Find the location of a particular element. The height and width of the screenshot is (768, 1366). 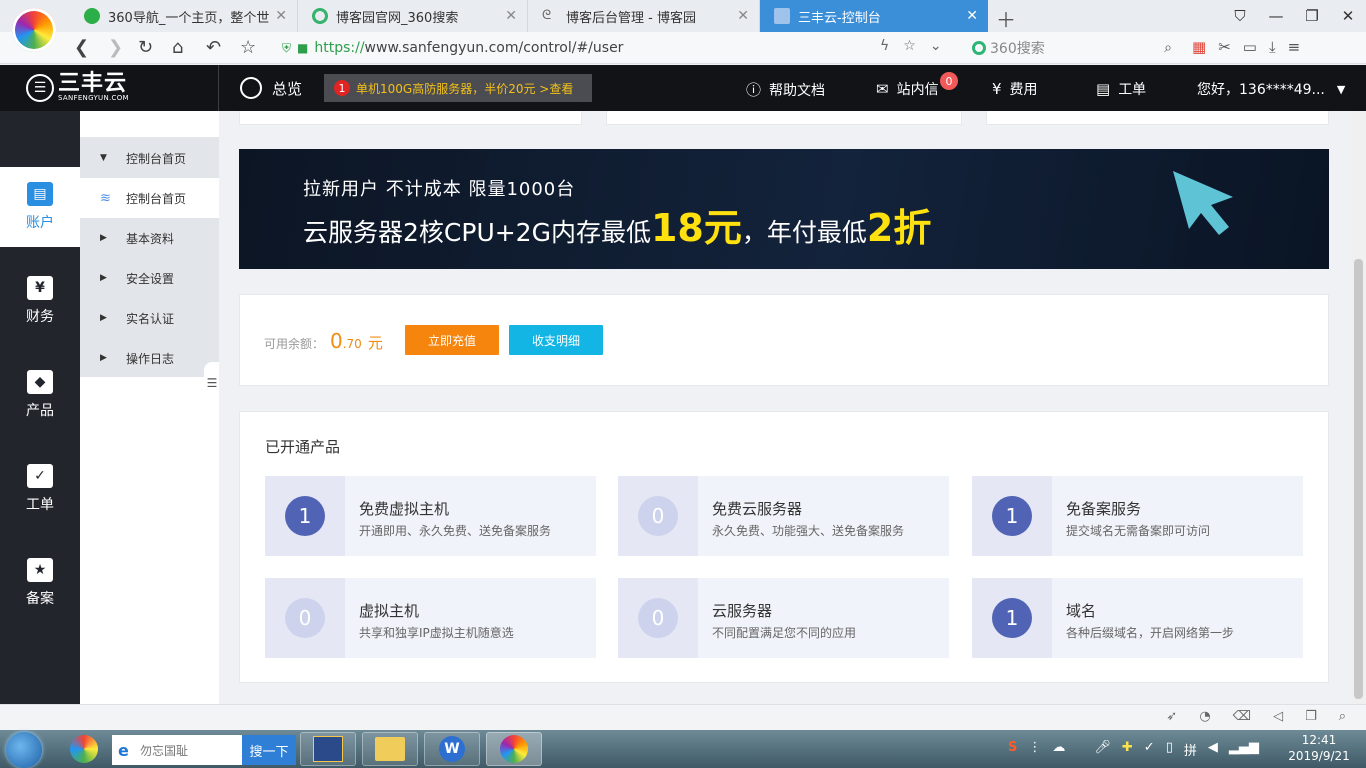

sogou-icon: S is located at coordinates (1012, 749).